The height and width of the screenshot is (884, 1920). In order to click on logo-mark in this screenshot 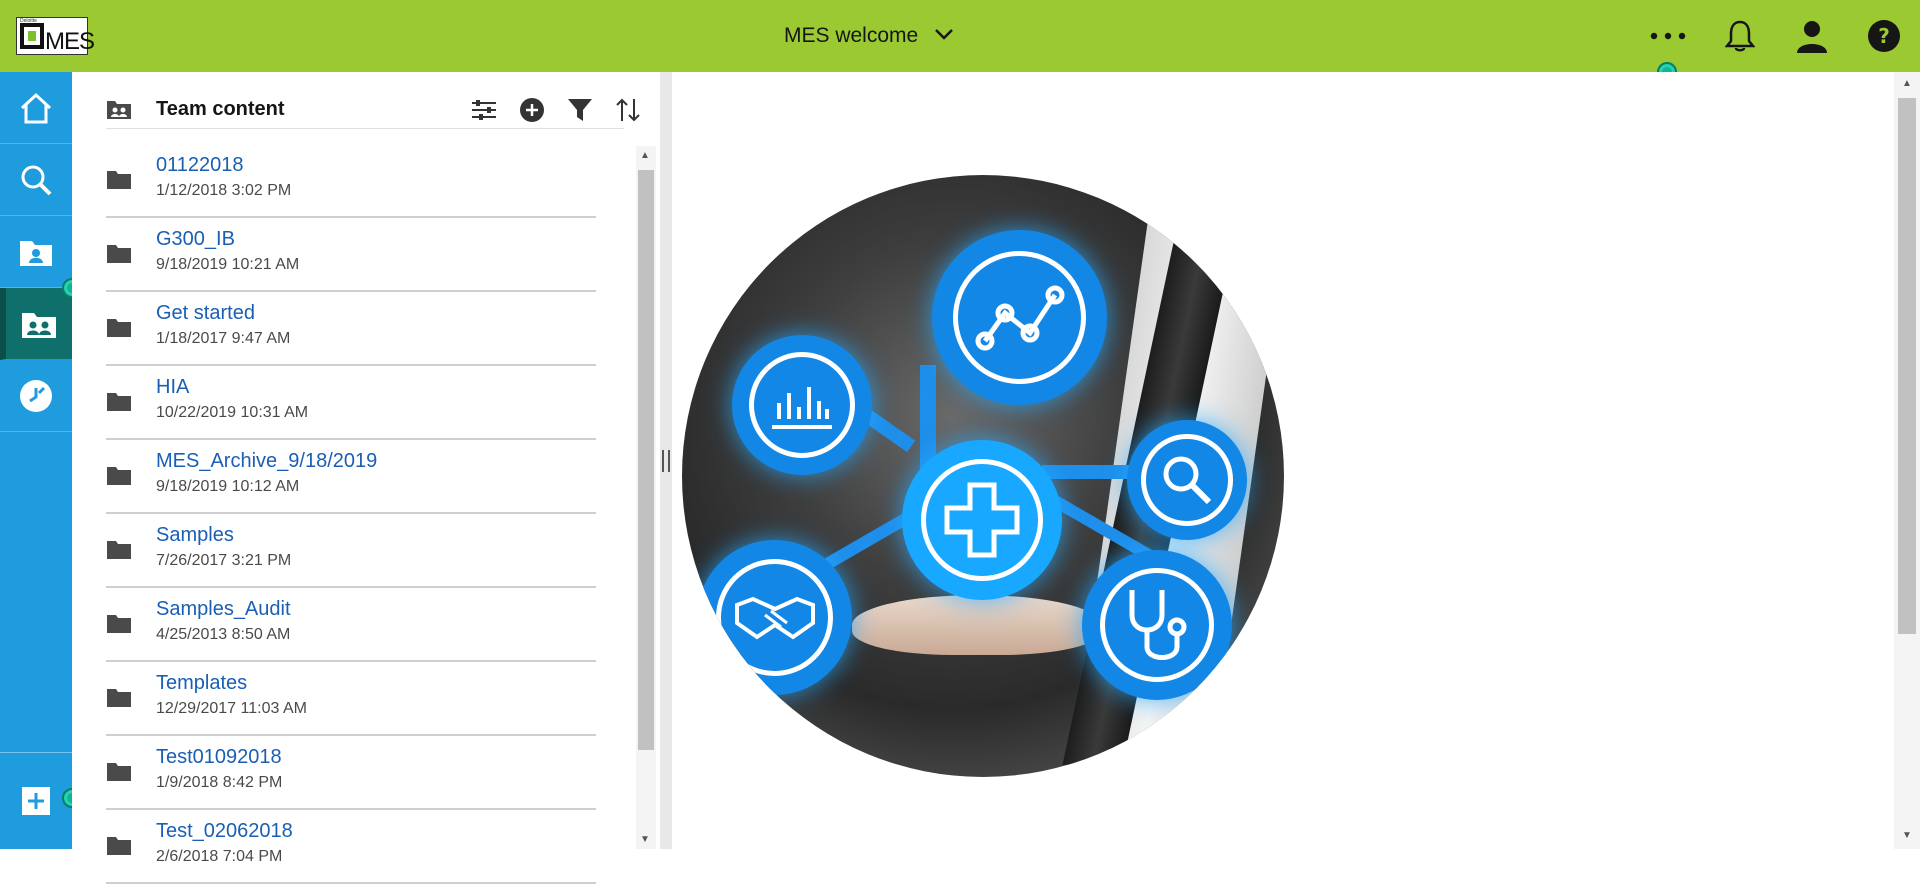, I will do `click(32, 36)`.